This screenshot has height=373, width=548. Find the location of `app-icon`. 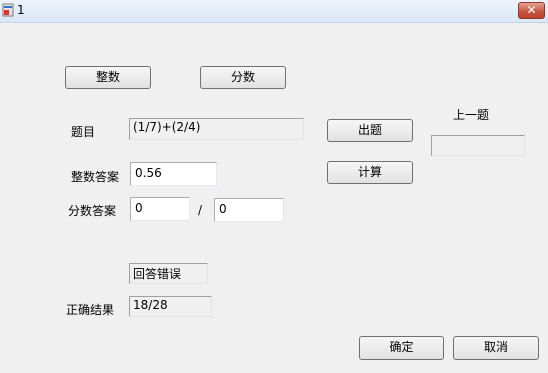

app-icon is located at coordinates (8, 10).